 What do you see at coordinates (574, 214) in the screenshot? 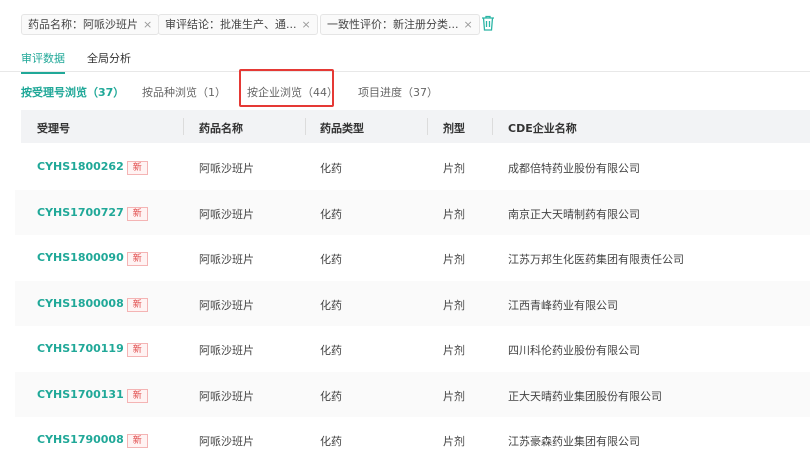
I see `company-cell: 南京正大天晴制药有限公司` at bounding box center [574, 214].